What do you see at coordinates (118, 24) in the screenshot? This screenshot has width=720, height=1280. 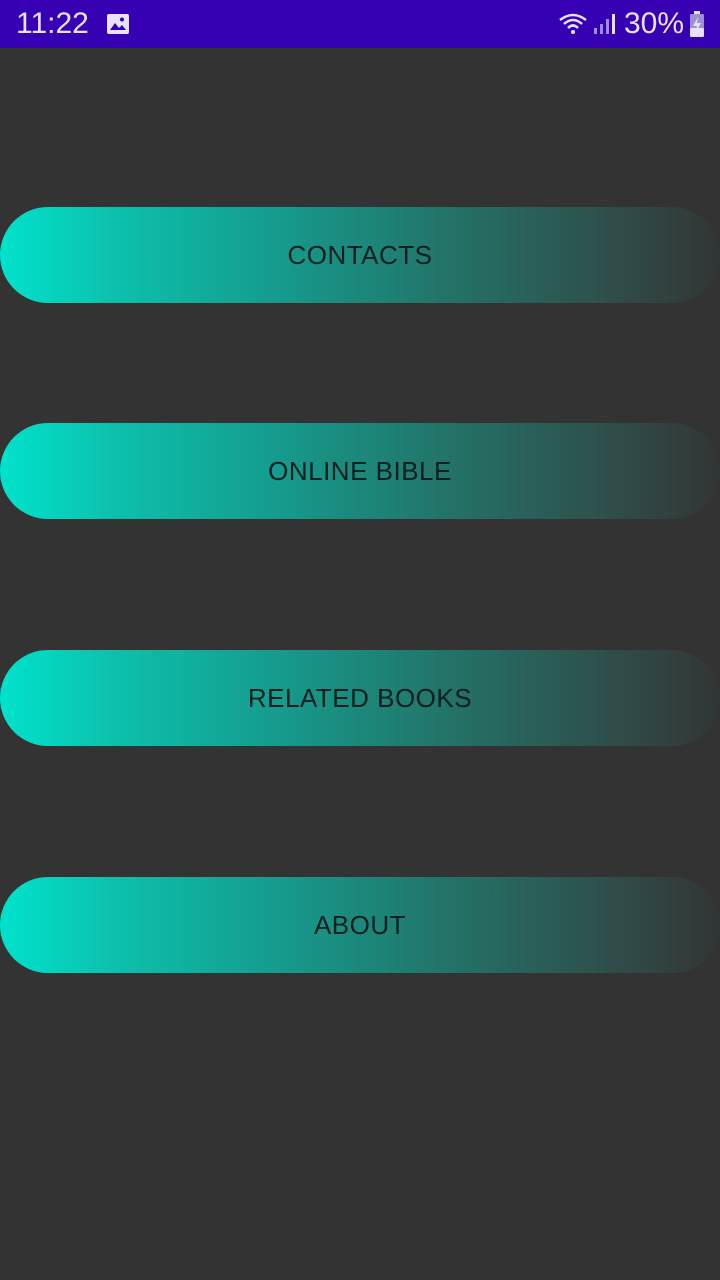 I see `gallery-icon` at bounding box center [118, 24].